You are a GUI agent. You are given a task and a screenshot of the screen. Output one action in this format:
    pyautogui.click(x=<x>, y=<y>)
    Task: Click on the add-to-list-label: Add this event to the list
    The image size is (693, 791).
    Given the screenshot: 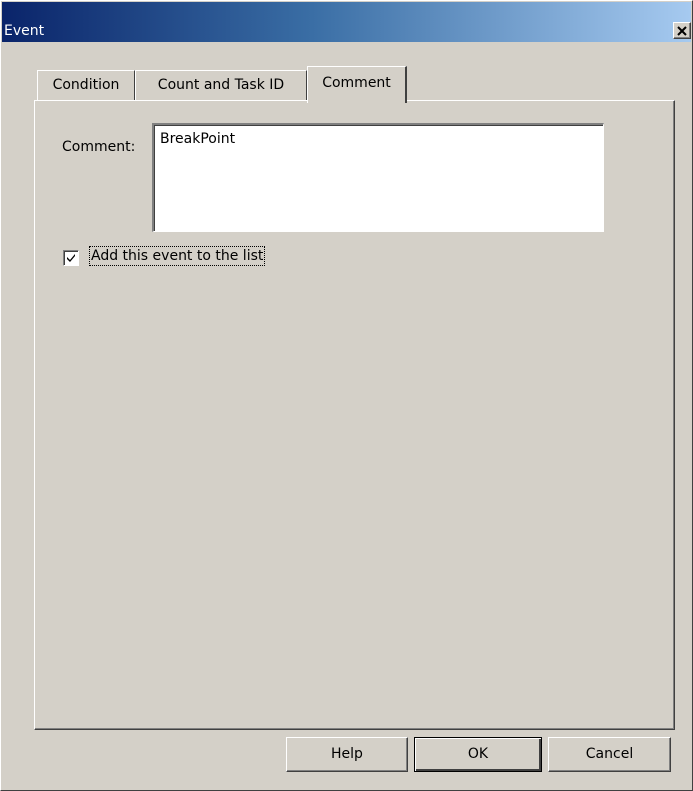 What is the action you would take?
    pyautogui.click(x=177, y=256)
    